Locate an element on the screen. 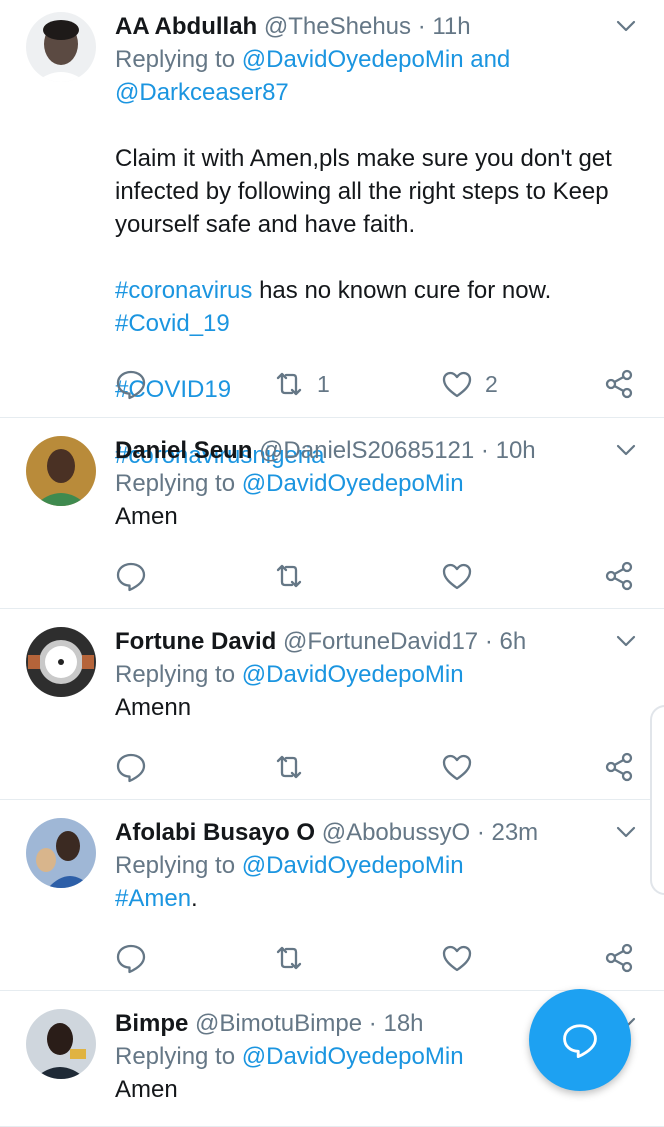  tweet-header: Afolabi Busayo O @AbobussyO · 23m is located at coordinates (378, 832).